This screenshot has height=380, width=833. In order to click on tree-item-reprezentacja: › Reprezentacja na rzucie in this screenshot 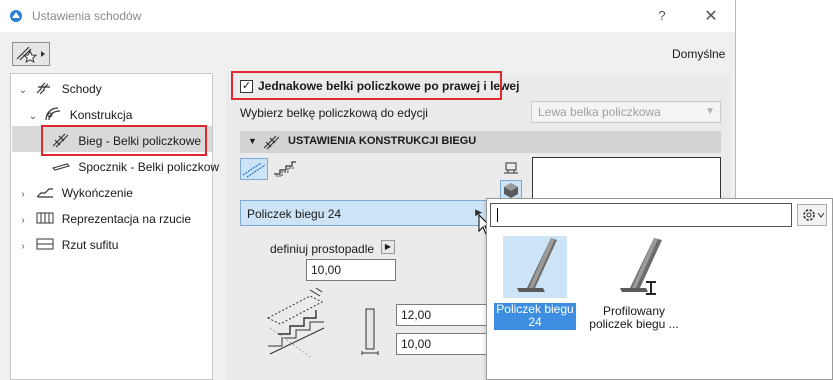, I will do `click(104, 219)`.